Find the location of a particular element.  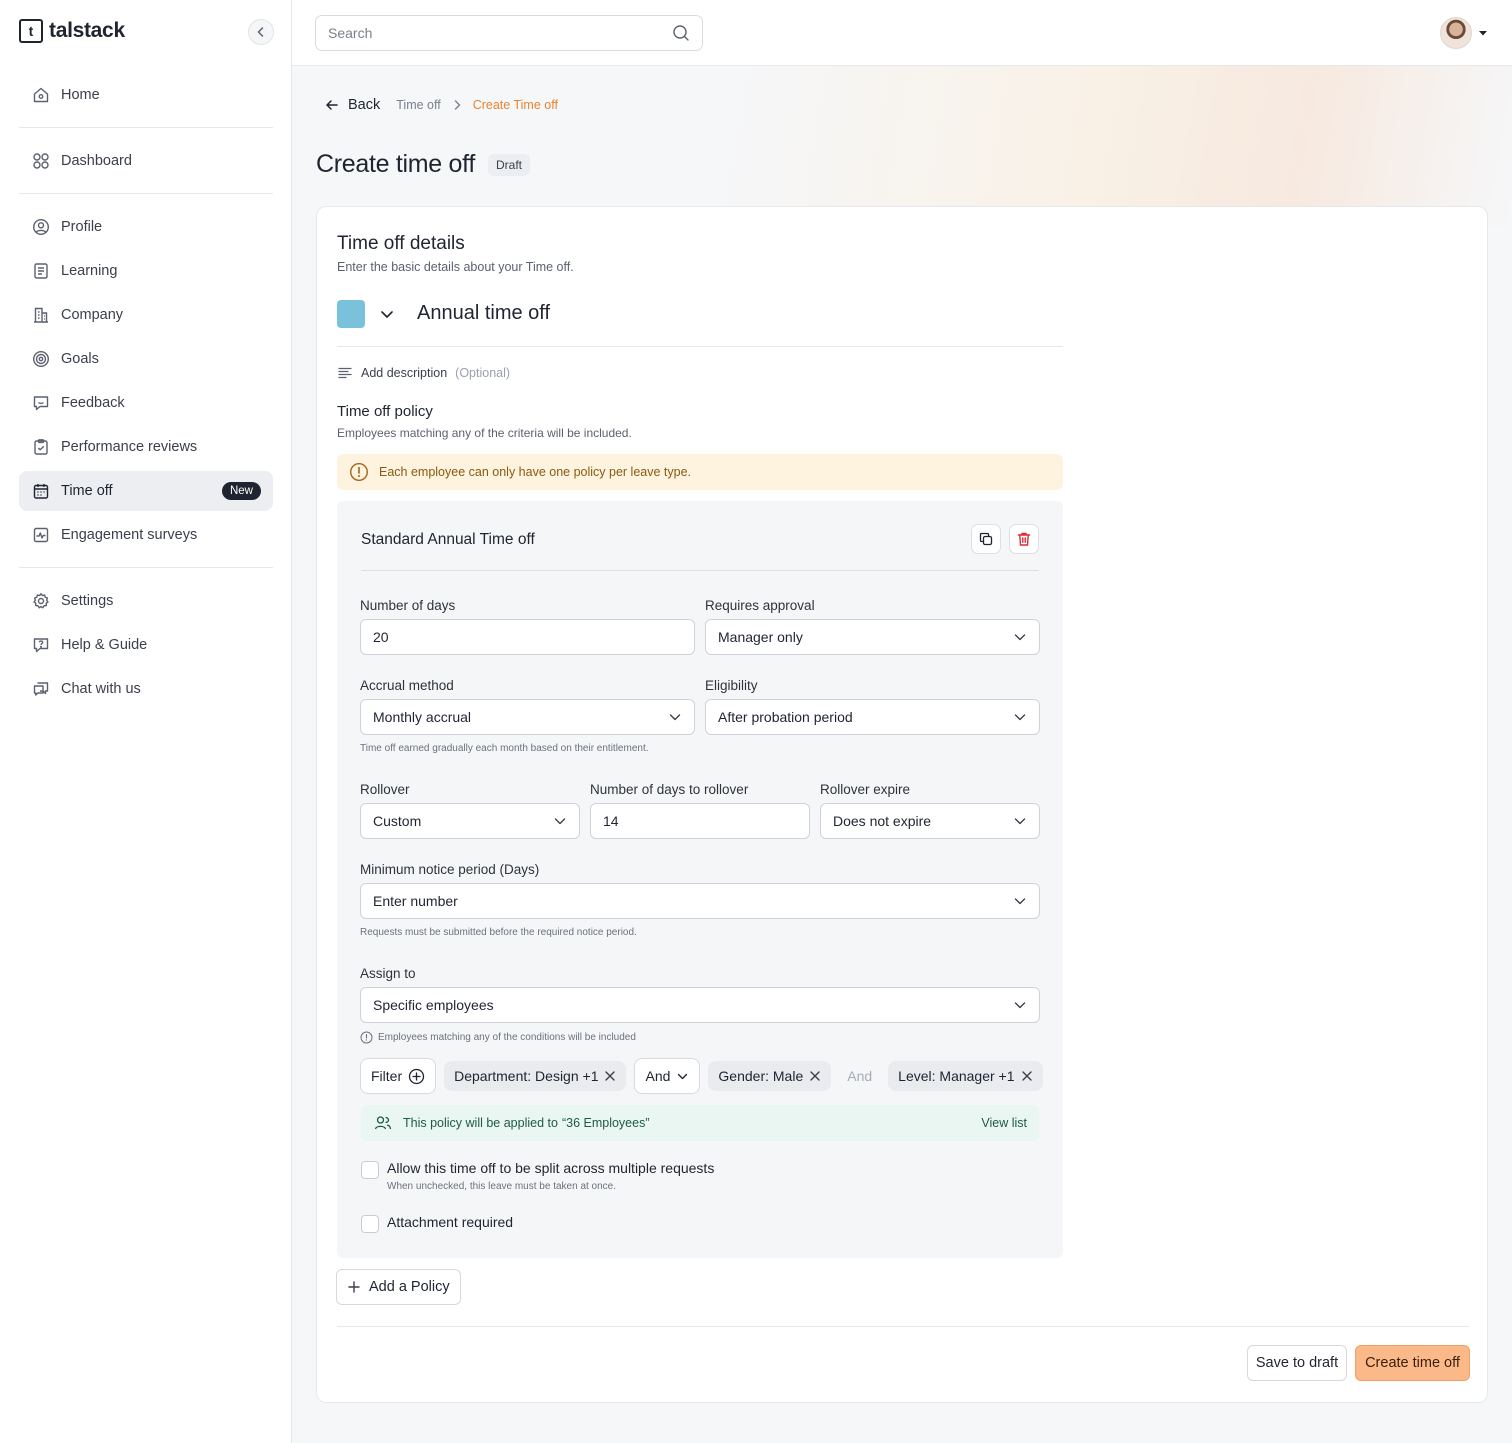

brand-mark: t is located at coordinates (31, 31).